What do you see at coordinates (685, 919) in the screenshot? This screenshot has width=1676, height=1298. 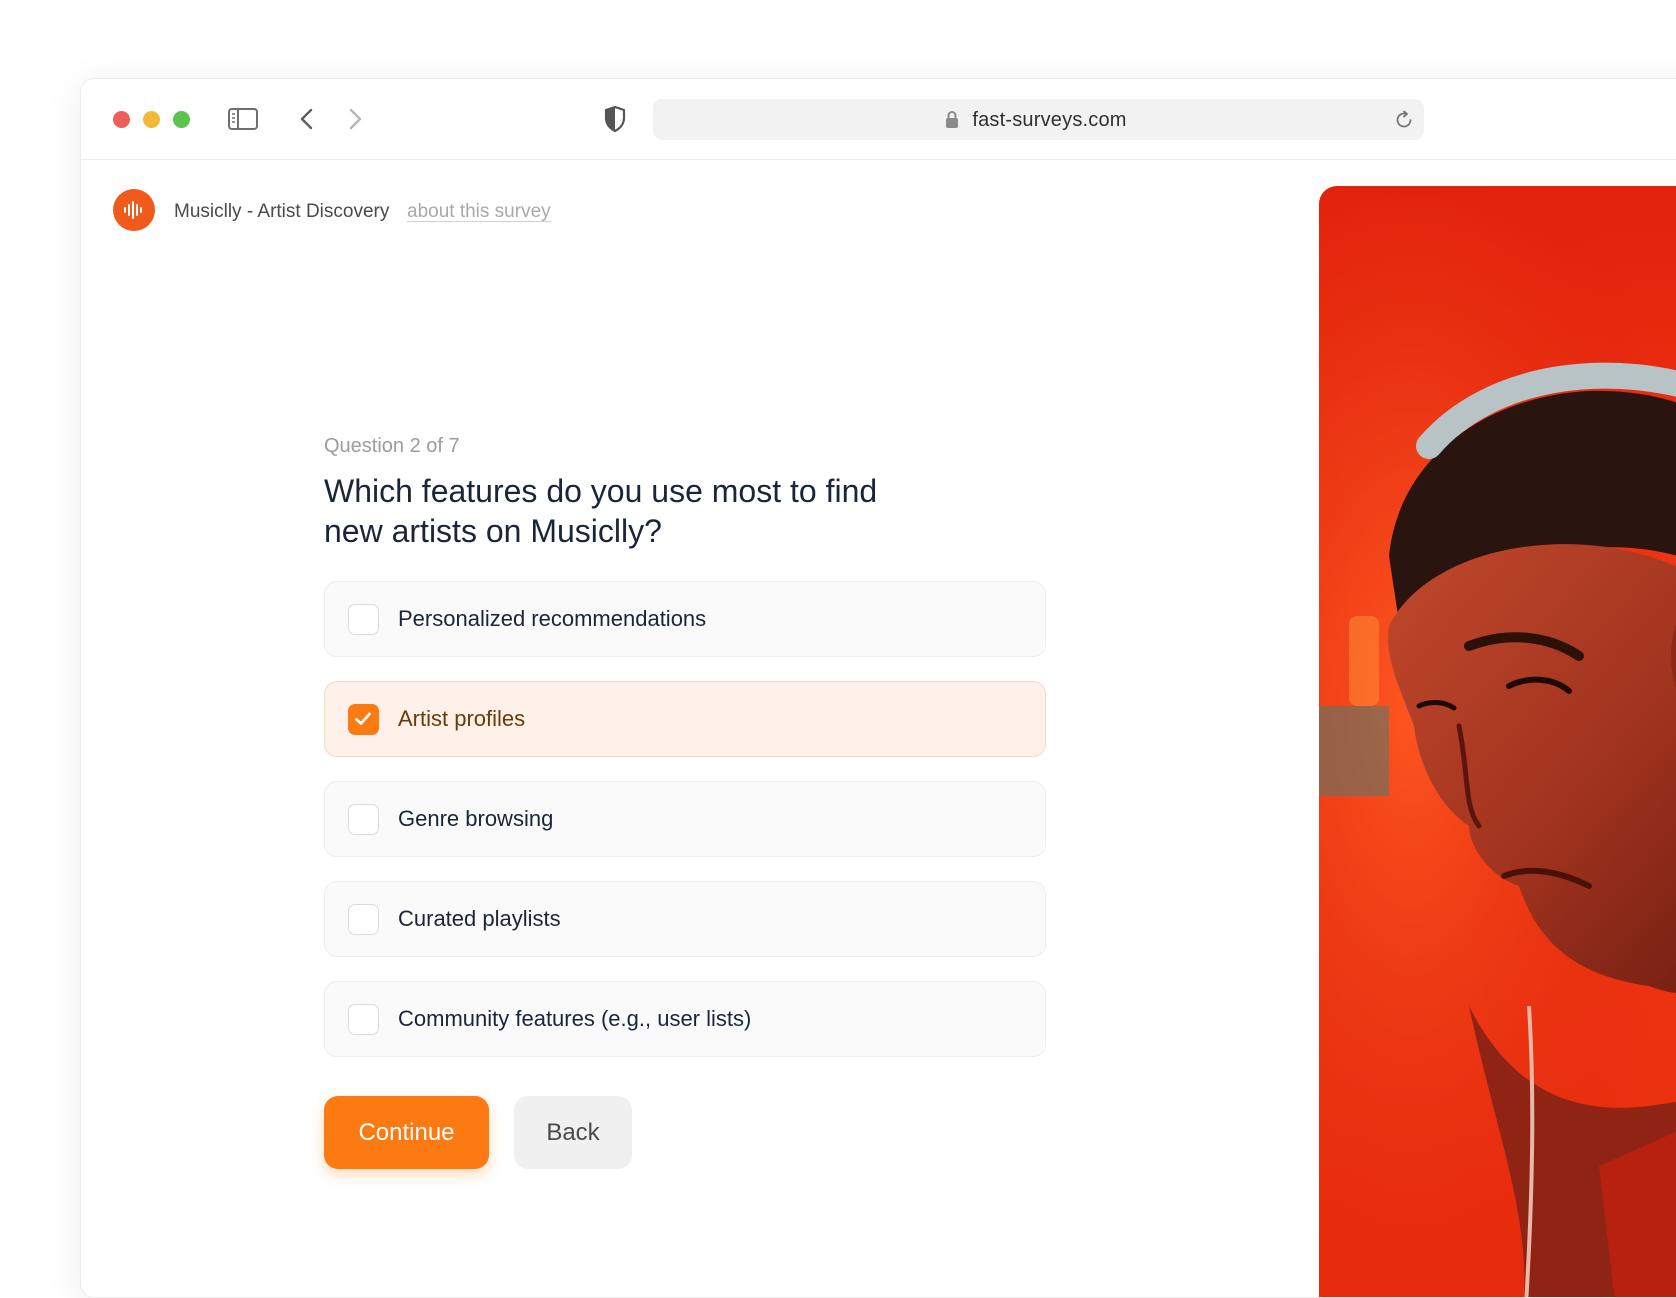 I see `option-curated-playlists: Curated playlists` at bounding box center [685, 919].